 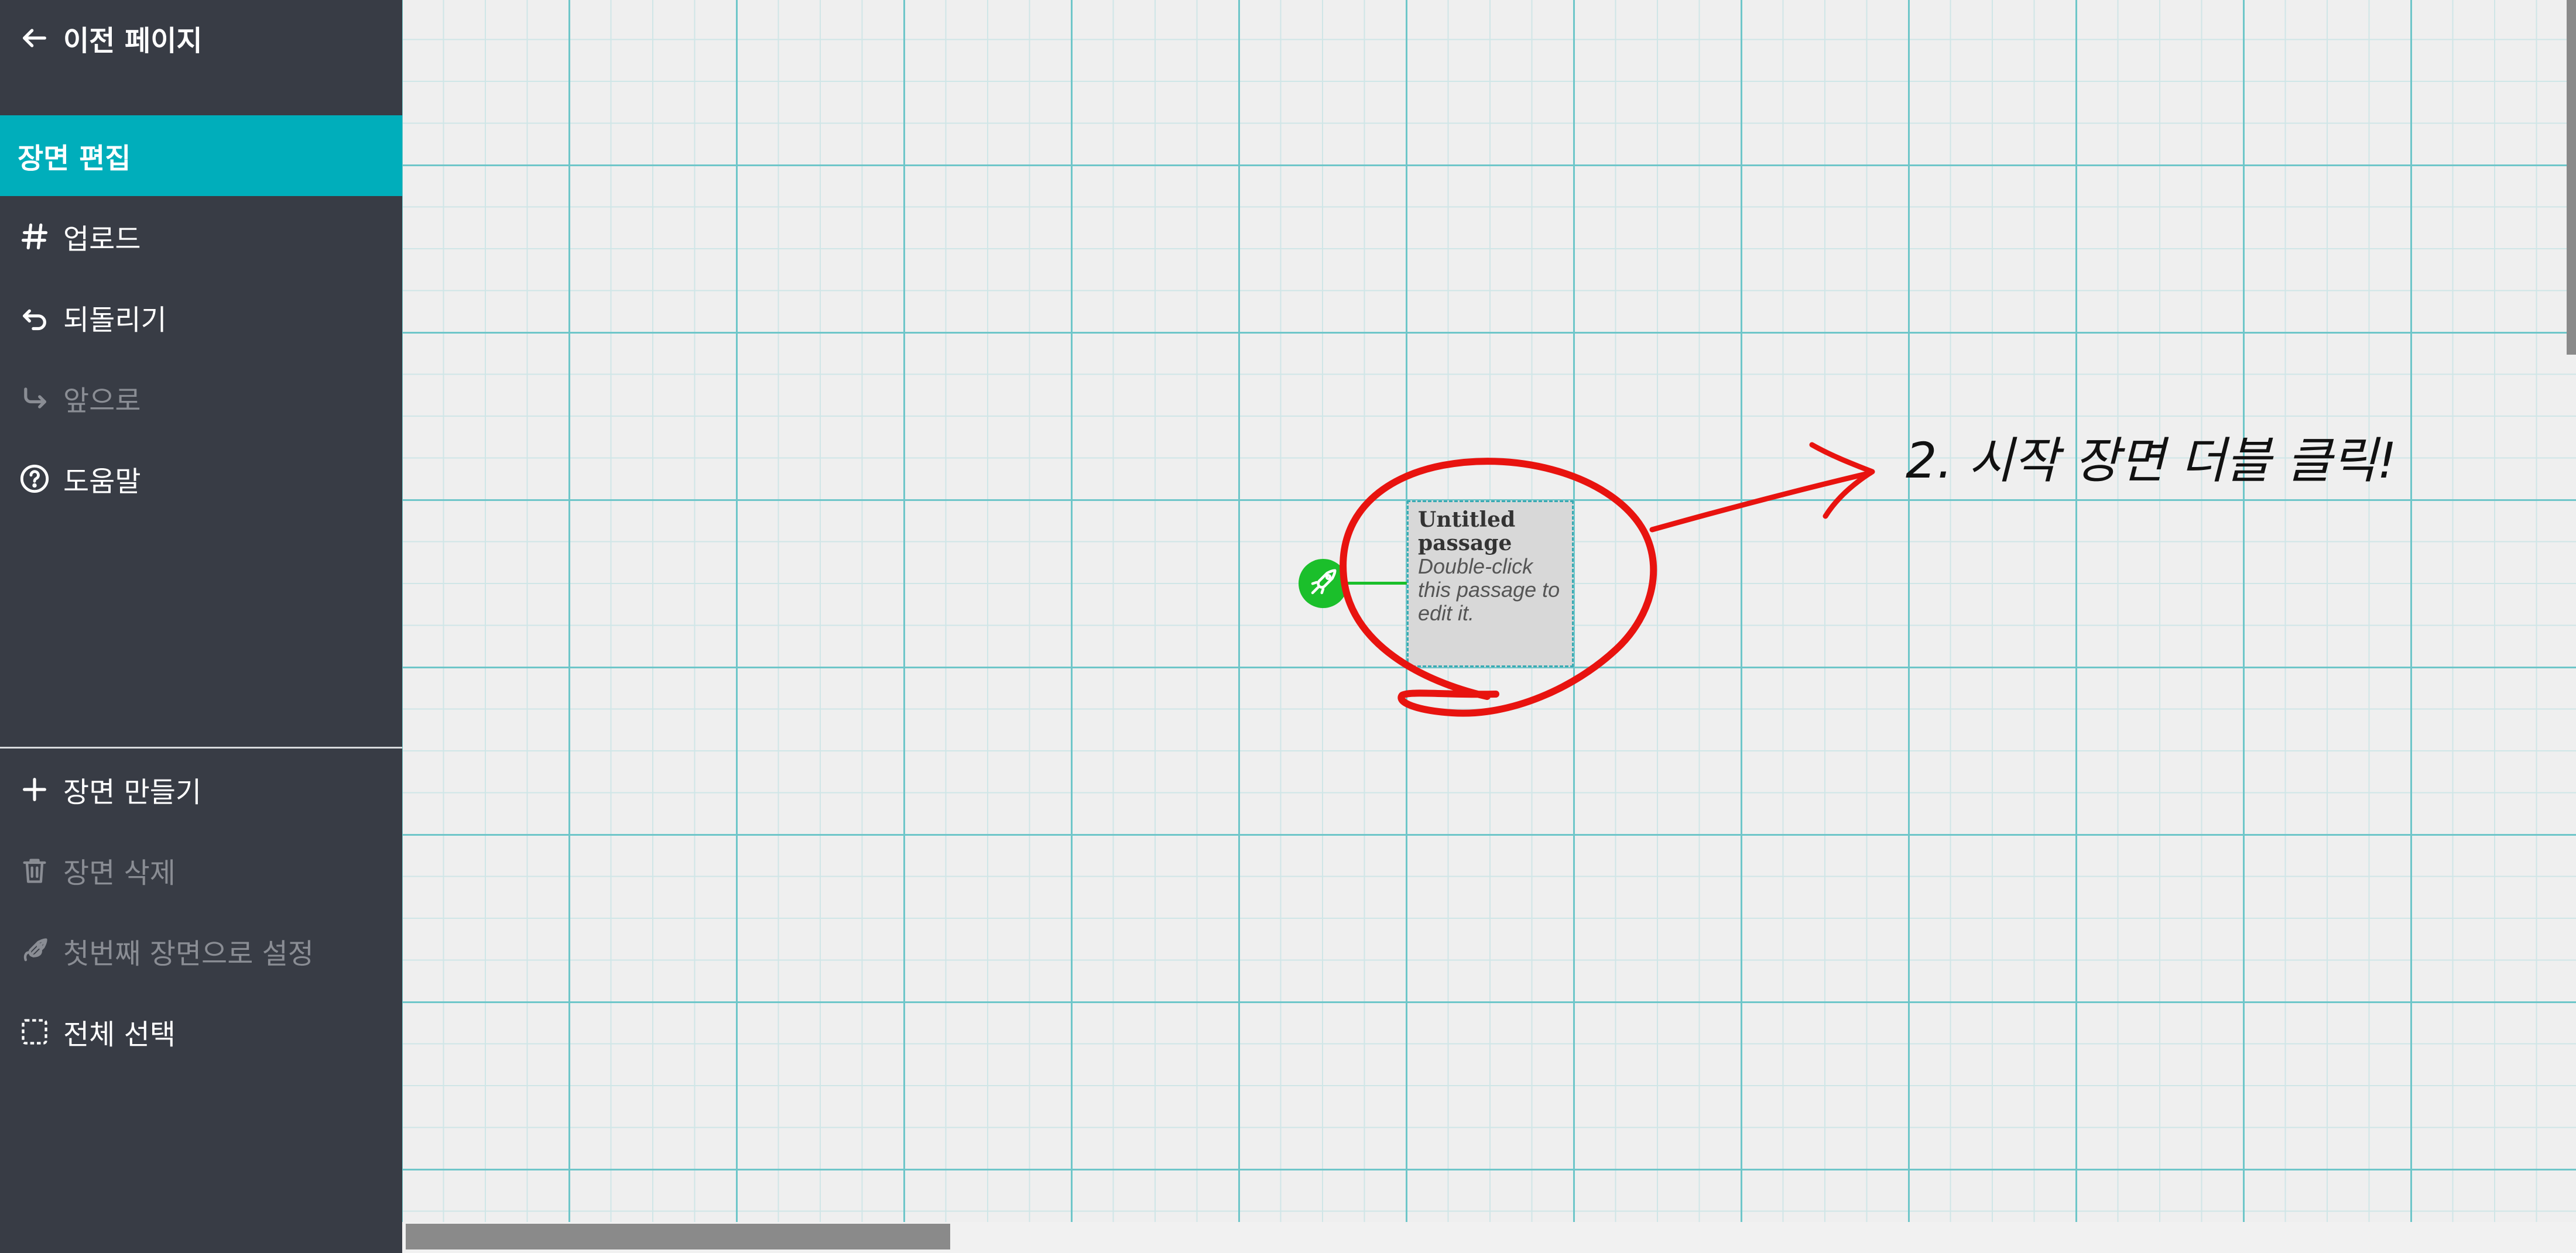 I want to click on tab-edit-passages: 장면 편집, so click(x=201, y=155).